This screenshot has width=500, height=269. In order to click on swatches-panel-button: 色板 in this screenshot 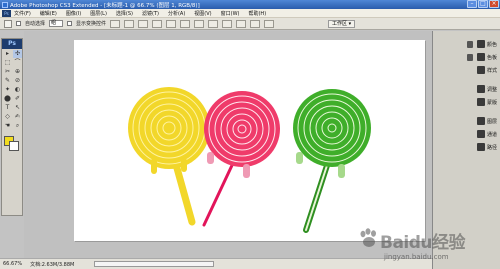, I will do `click(488, 57)`.